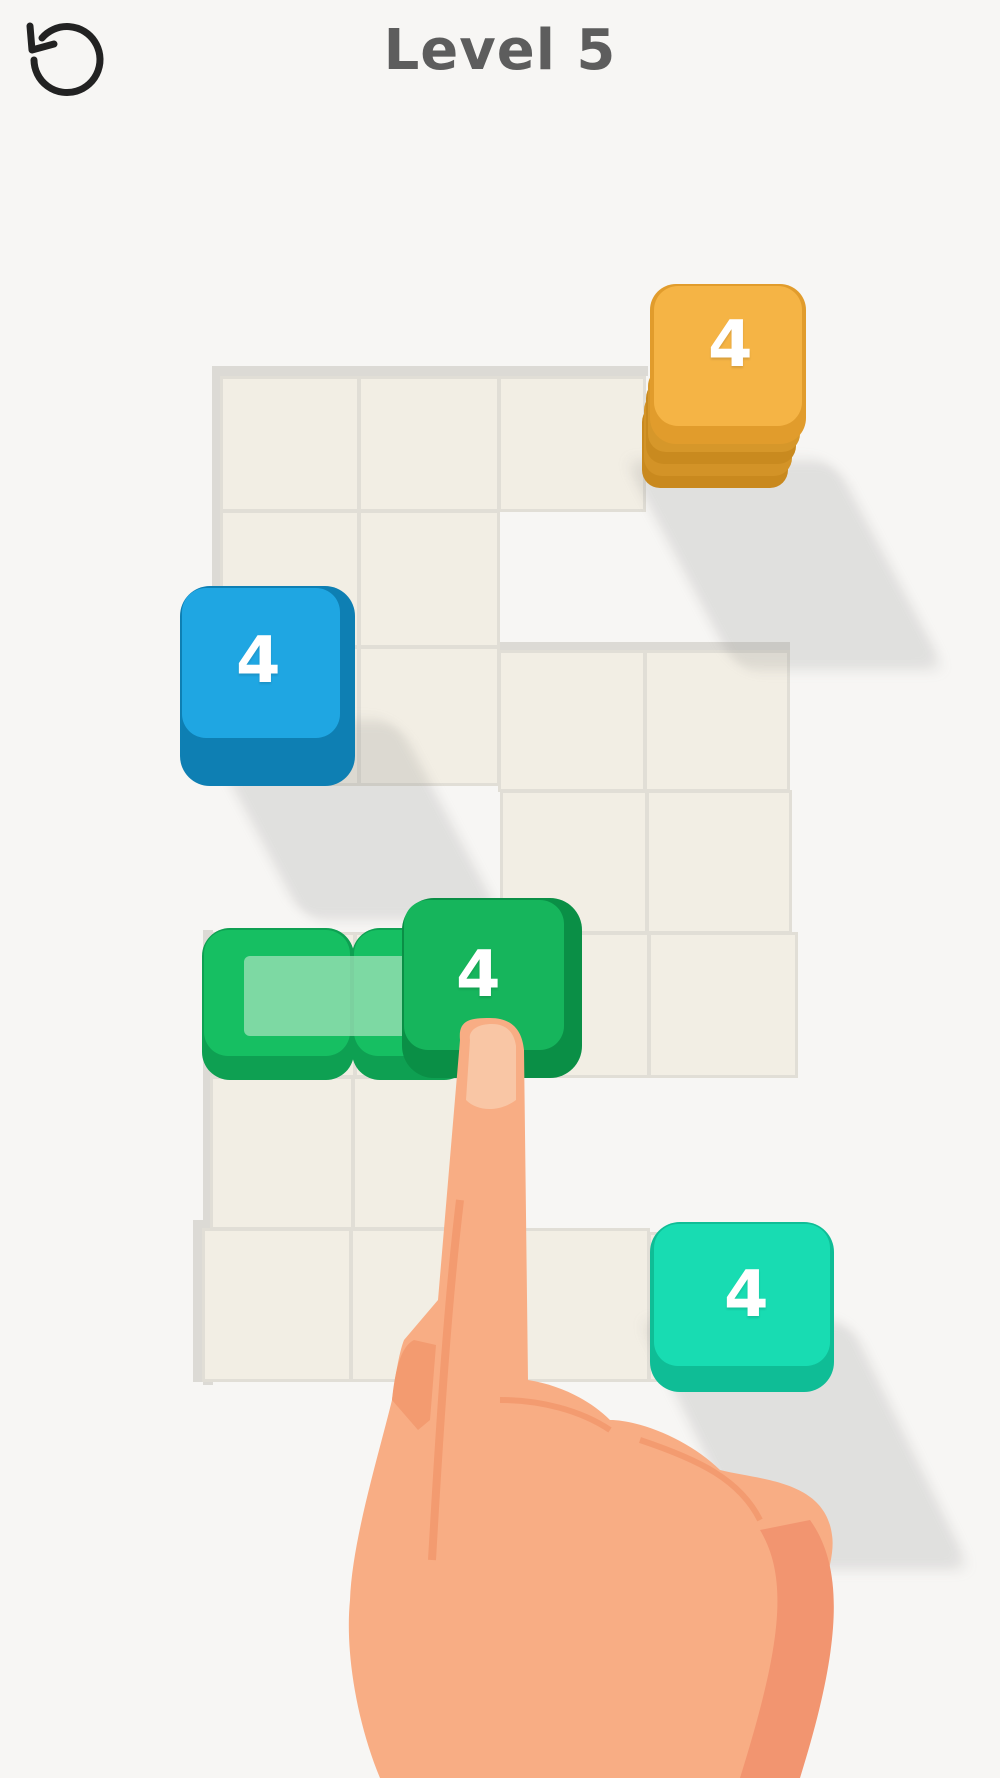  I want to click on board-edge, so click(430, 371).